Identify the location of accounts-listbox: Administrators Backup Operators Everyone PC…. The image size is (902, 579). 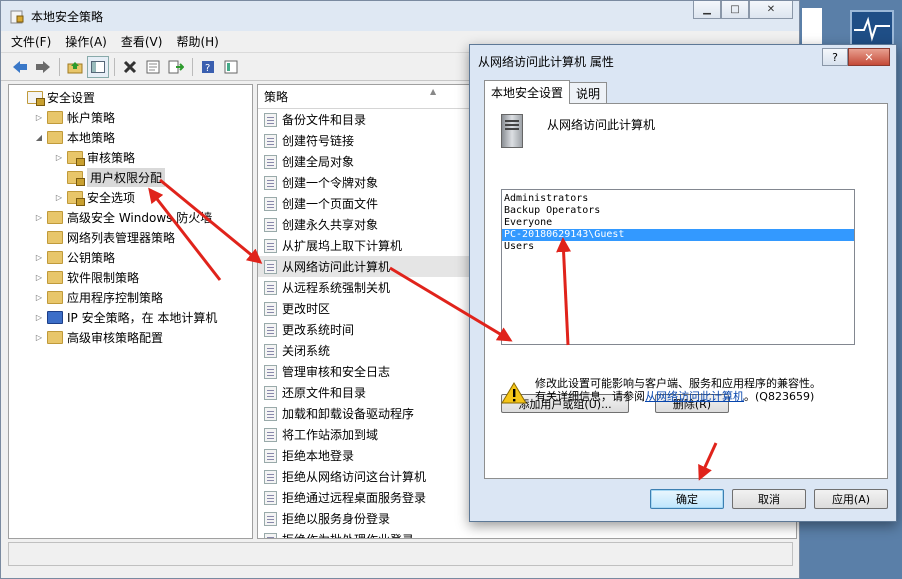
(678, 267).